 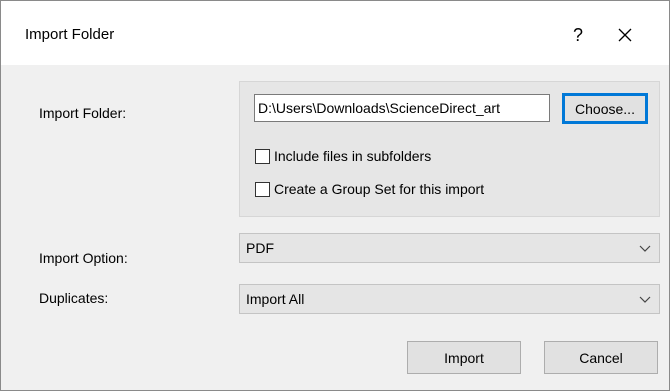 I want to click on cancel-button-label: Cancel, so click(x=601, y=357).